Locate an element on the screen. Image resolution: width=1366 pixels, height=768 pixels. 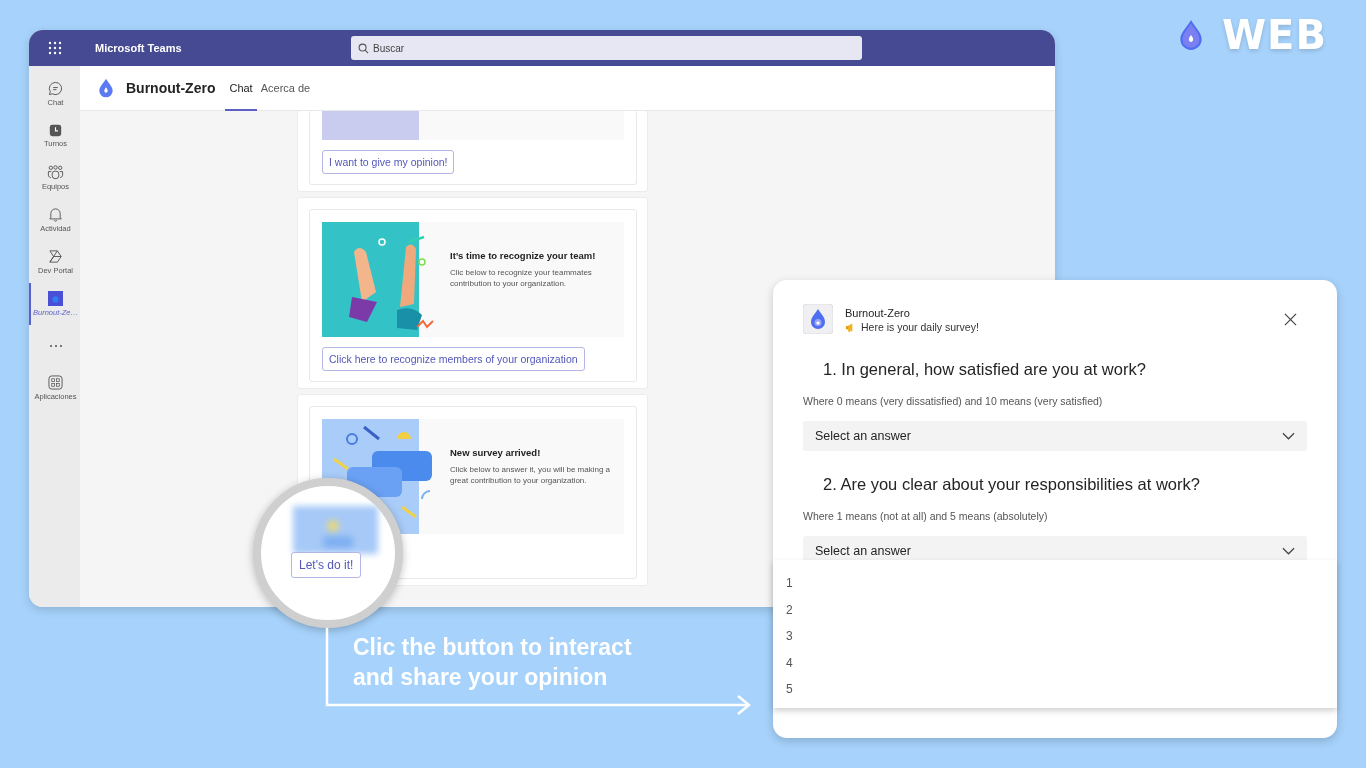
callout-text: and share your opinion is located at coordinates (481, 677).